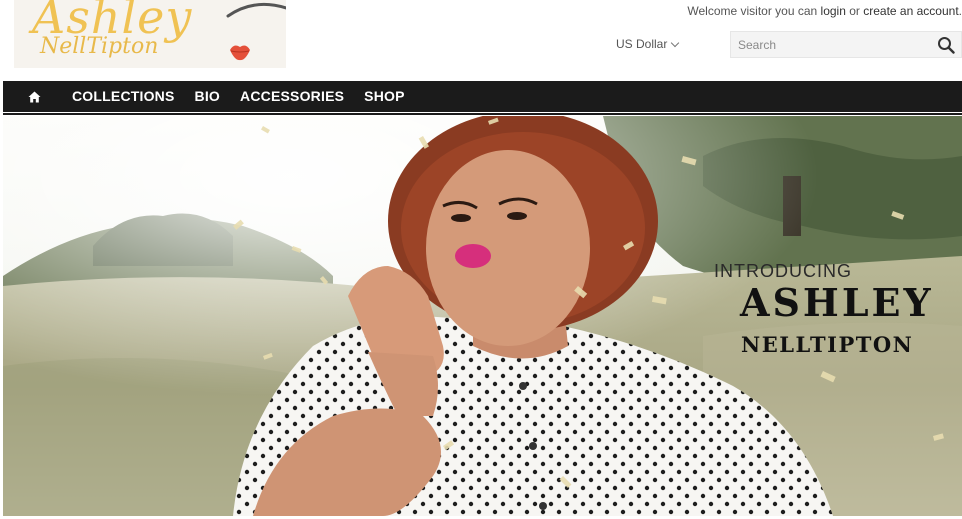 This screenshot has width=962, height=519. What do you see at coordinates (384, 96) in the screenshot?
I see `nav-item-shop: SHOP` at bounding box center [384, 96].